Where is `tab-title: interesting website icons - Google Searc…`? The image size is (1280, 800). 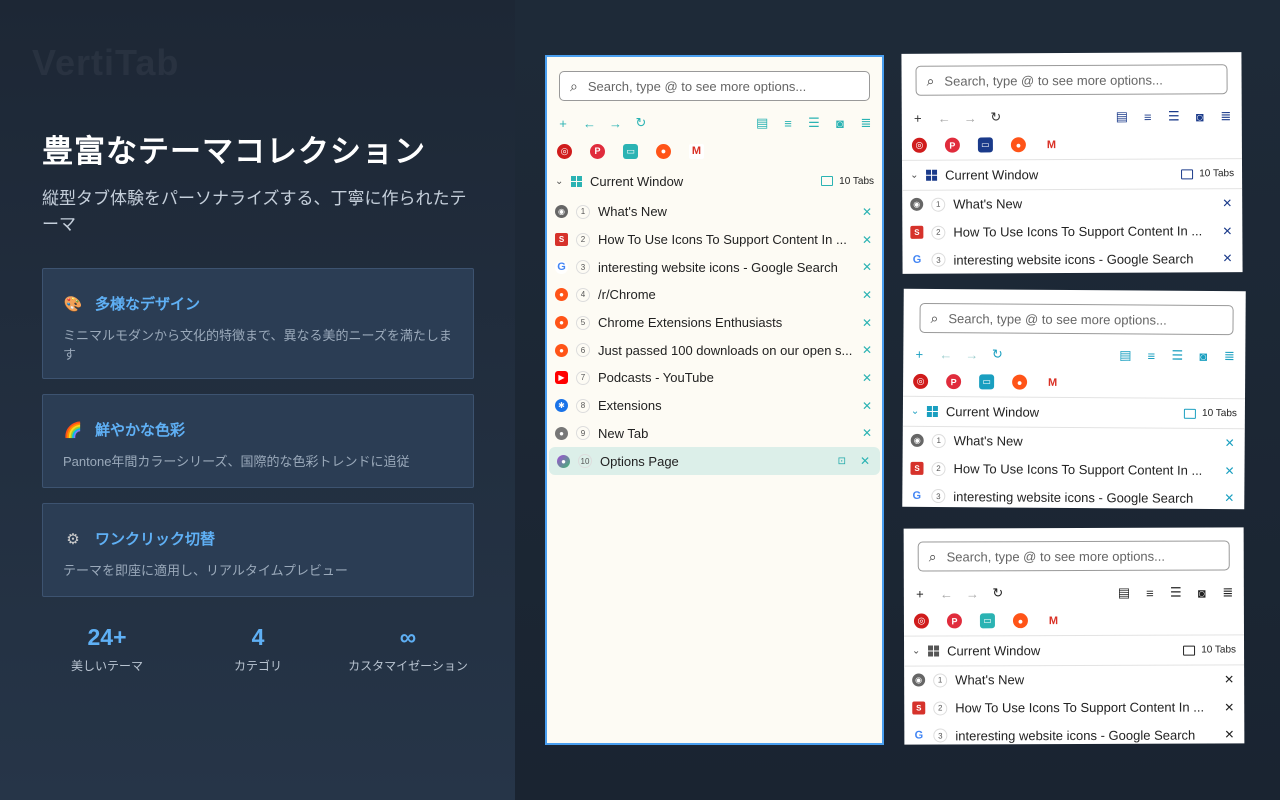 tab-title: interesting website icons - Google Searc… is located at coordinates (1073, 497).